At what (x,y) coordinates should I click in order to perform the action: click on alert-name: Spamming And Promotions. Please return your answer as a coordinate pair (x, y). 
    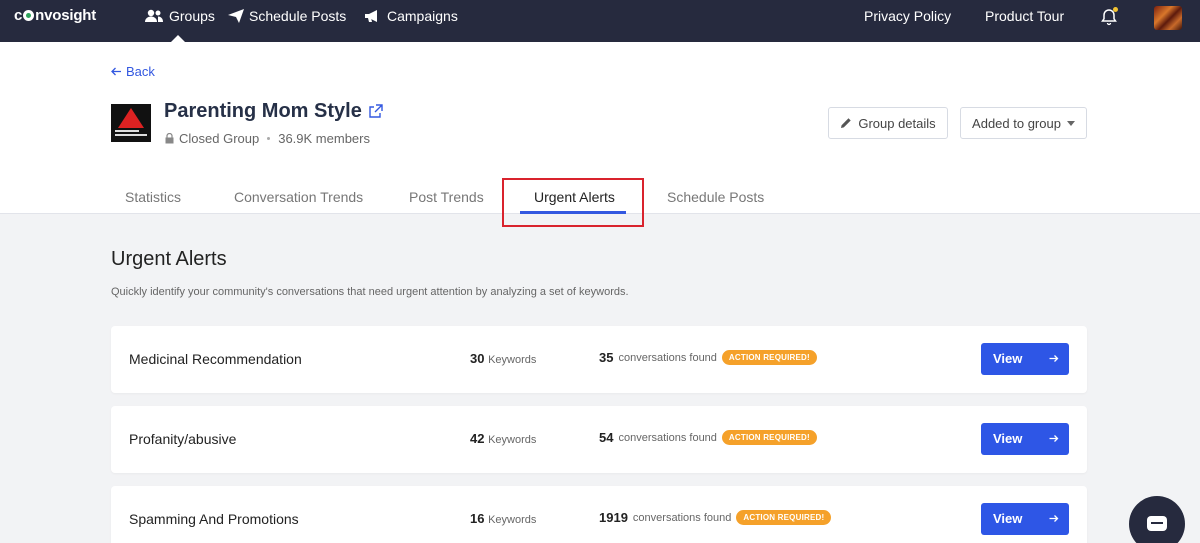
    Looking at the image, I should click on (214, 519).